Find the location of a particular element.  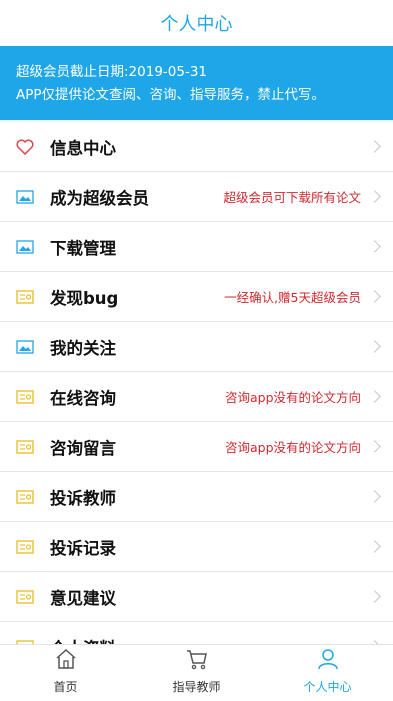

menu-item-label: 个人资料 is located at coordinates (221, 640).